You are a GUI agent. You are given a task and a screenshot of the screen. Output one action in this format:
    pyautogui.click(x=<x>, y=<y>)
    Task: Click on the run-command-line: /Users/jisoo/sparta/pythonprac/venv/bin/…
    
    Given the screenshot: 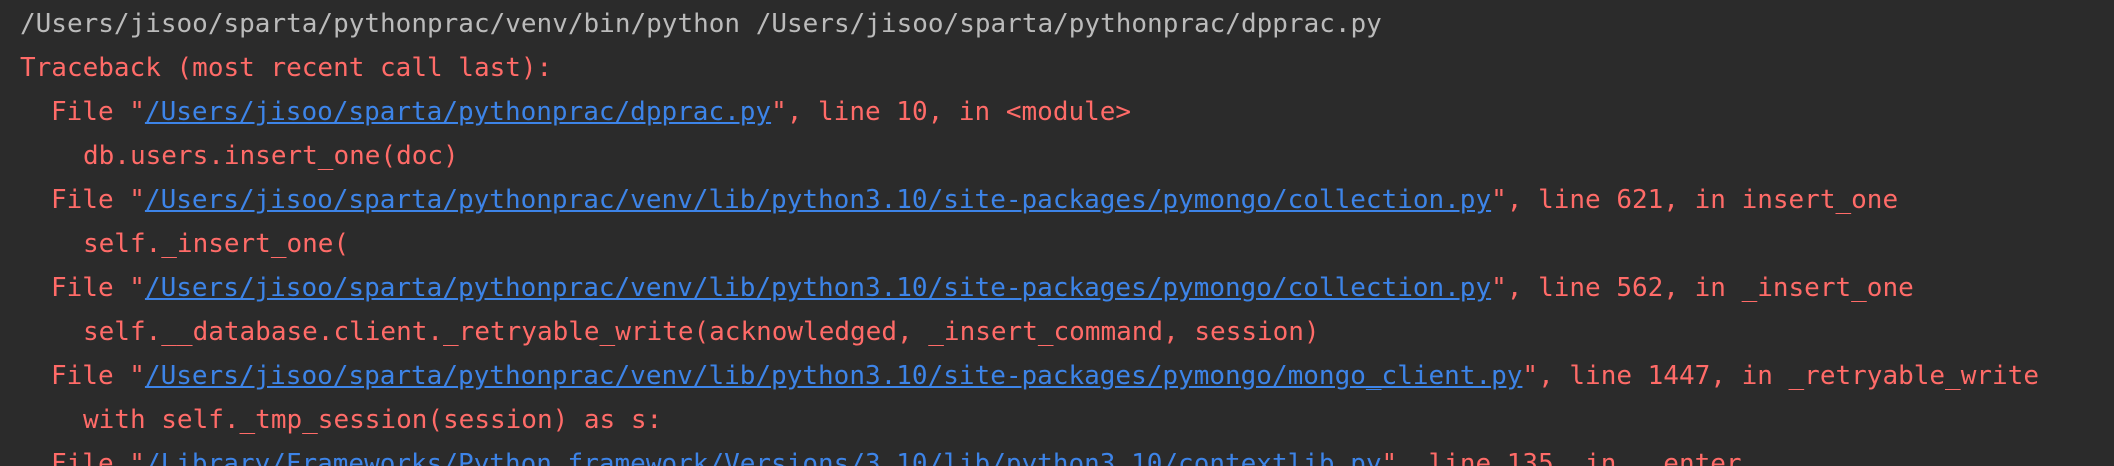 What is the action you would take?
    pyautogui.click(x=701, y=24)
    